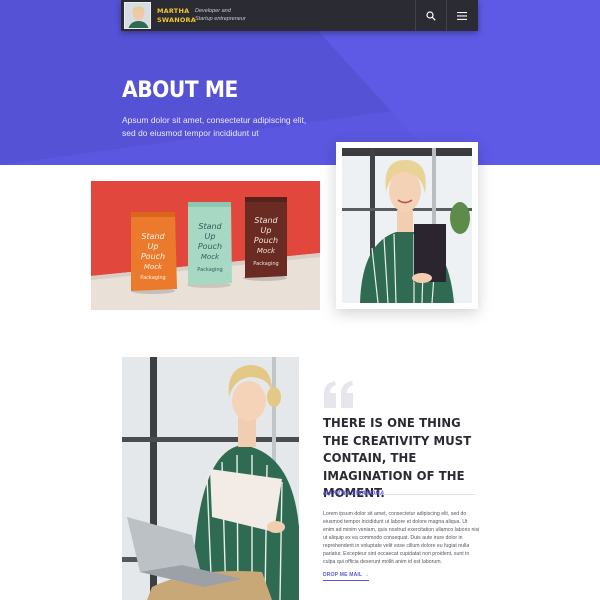 The width and height of the screenshot is (600, 600). Describe the element at coordinates (180, 90) in the screenshot. I see `page-title: ABOUT ME` at that location.